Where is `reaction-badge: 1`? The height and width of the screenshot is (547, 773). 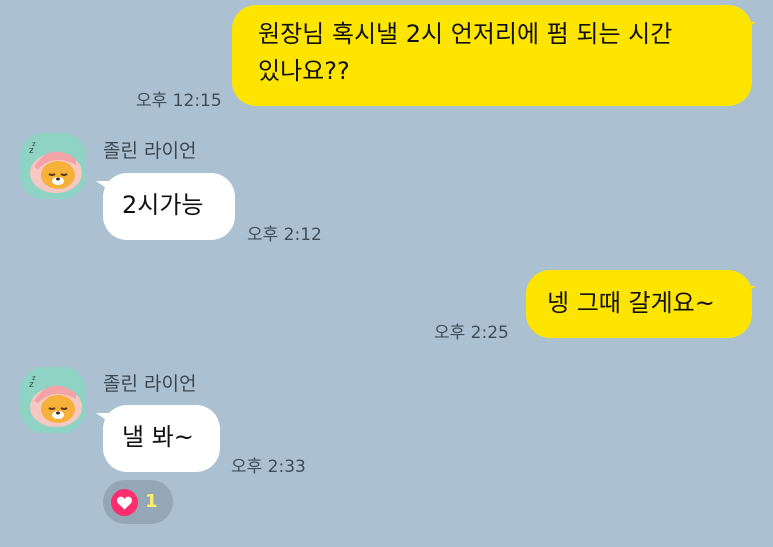
reaction-badge: 1 is located at coordinates (138, 502).